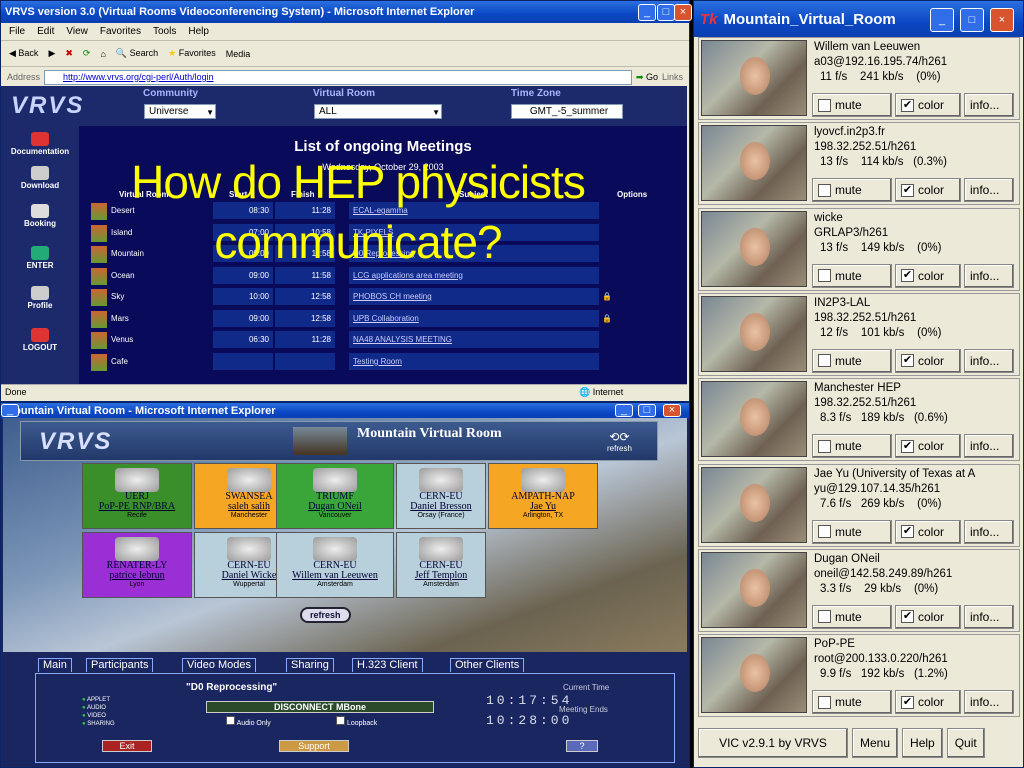 The width and height of the screenshot is (1024, 768). What do you see at coordinates (127, 253) in the screenshot?
I see `room-name: Mountain` at bounding box center [127, 253].